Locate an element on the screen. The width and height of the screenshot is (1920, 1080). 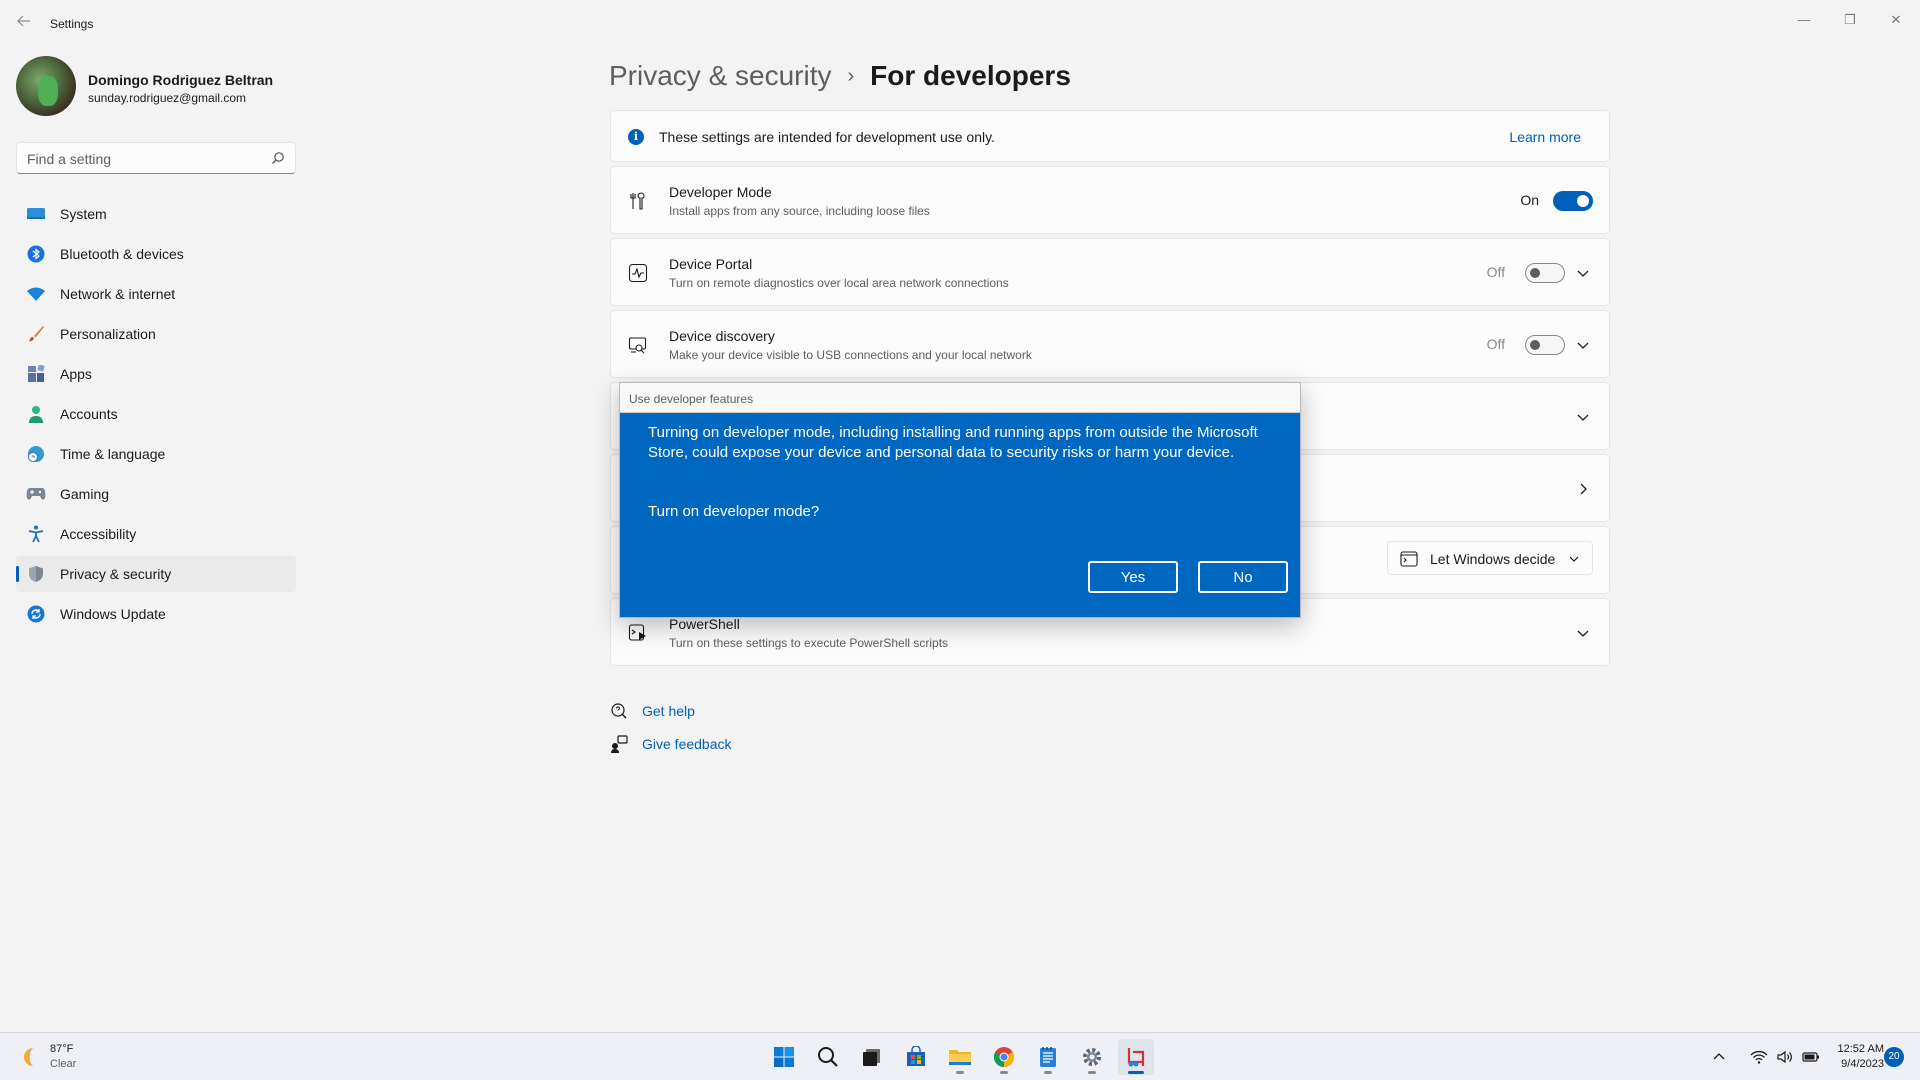
terminal-icon is located at coordinates (1409, 559).